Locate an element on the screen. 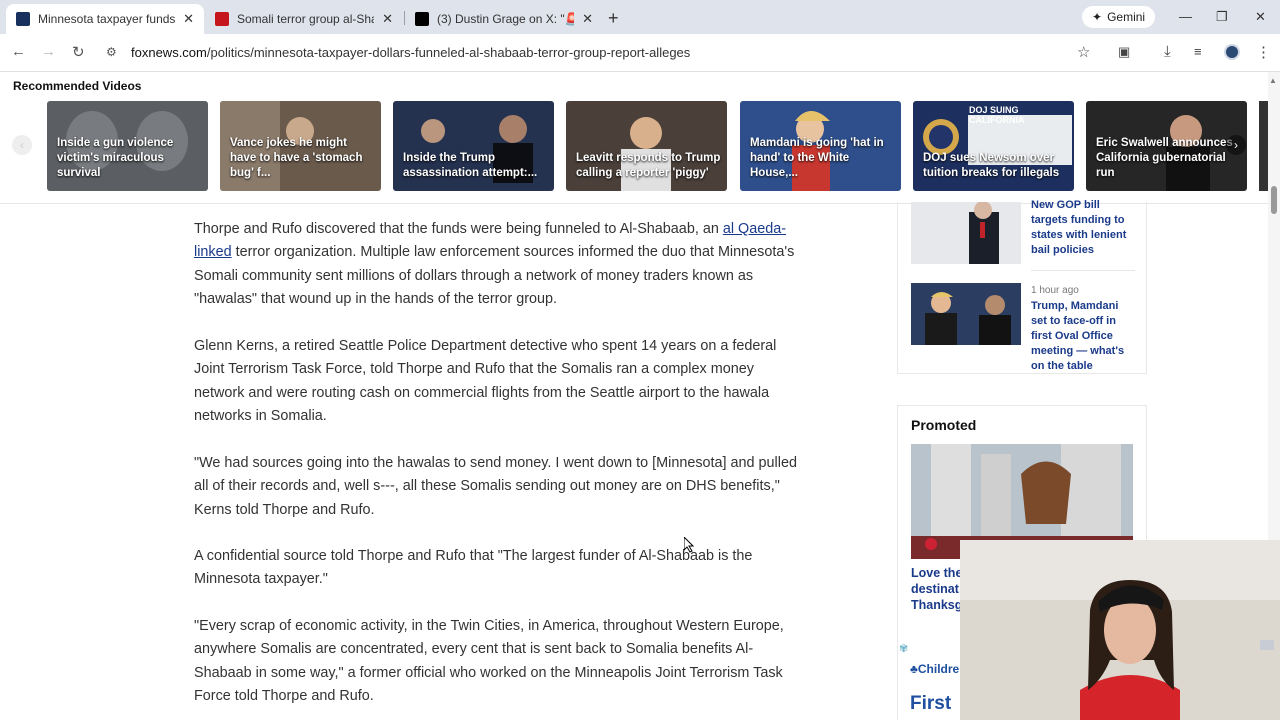 The image size is (1280, 720). recommended-videos-heading: Recommended Videos is located at coordinates (77, 86).